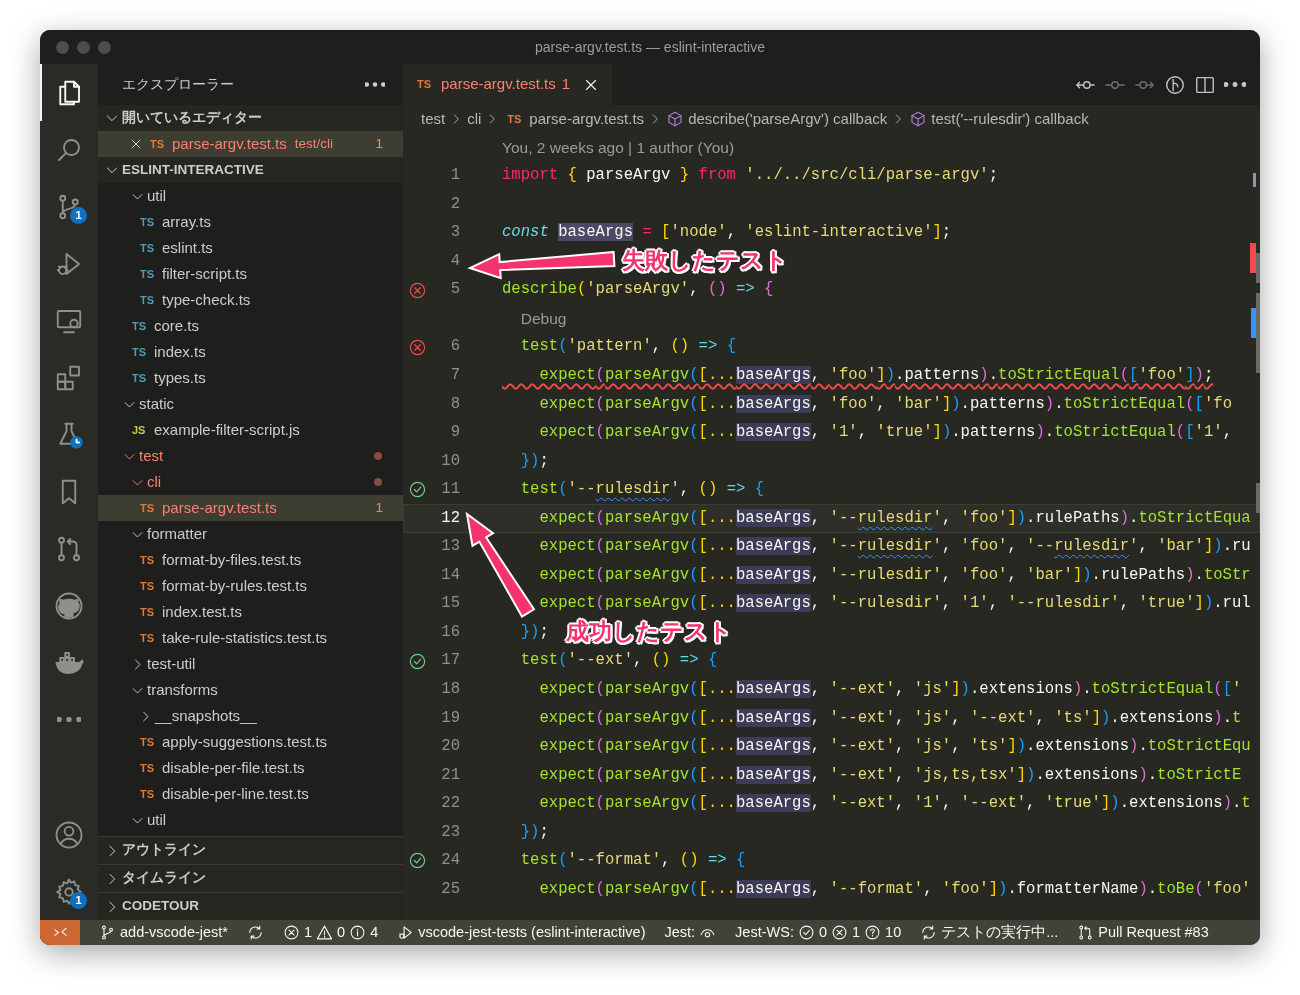 This screenshot has height=995, width=1300. What do you see at coordinates (250, 118) in the screenshot?
I see `section-header: 開いているエディター` at bounding box center [250, 118].